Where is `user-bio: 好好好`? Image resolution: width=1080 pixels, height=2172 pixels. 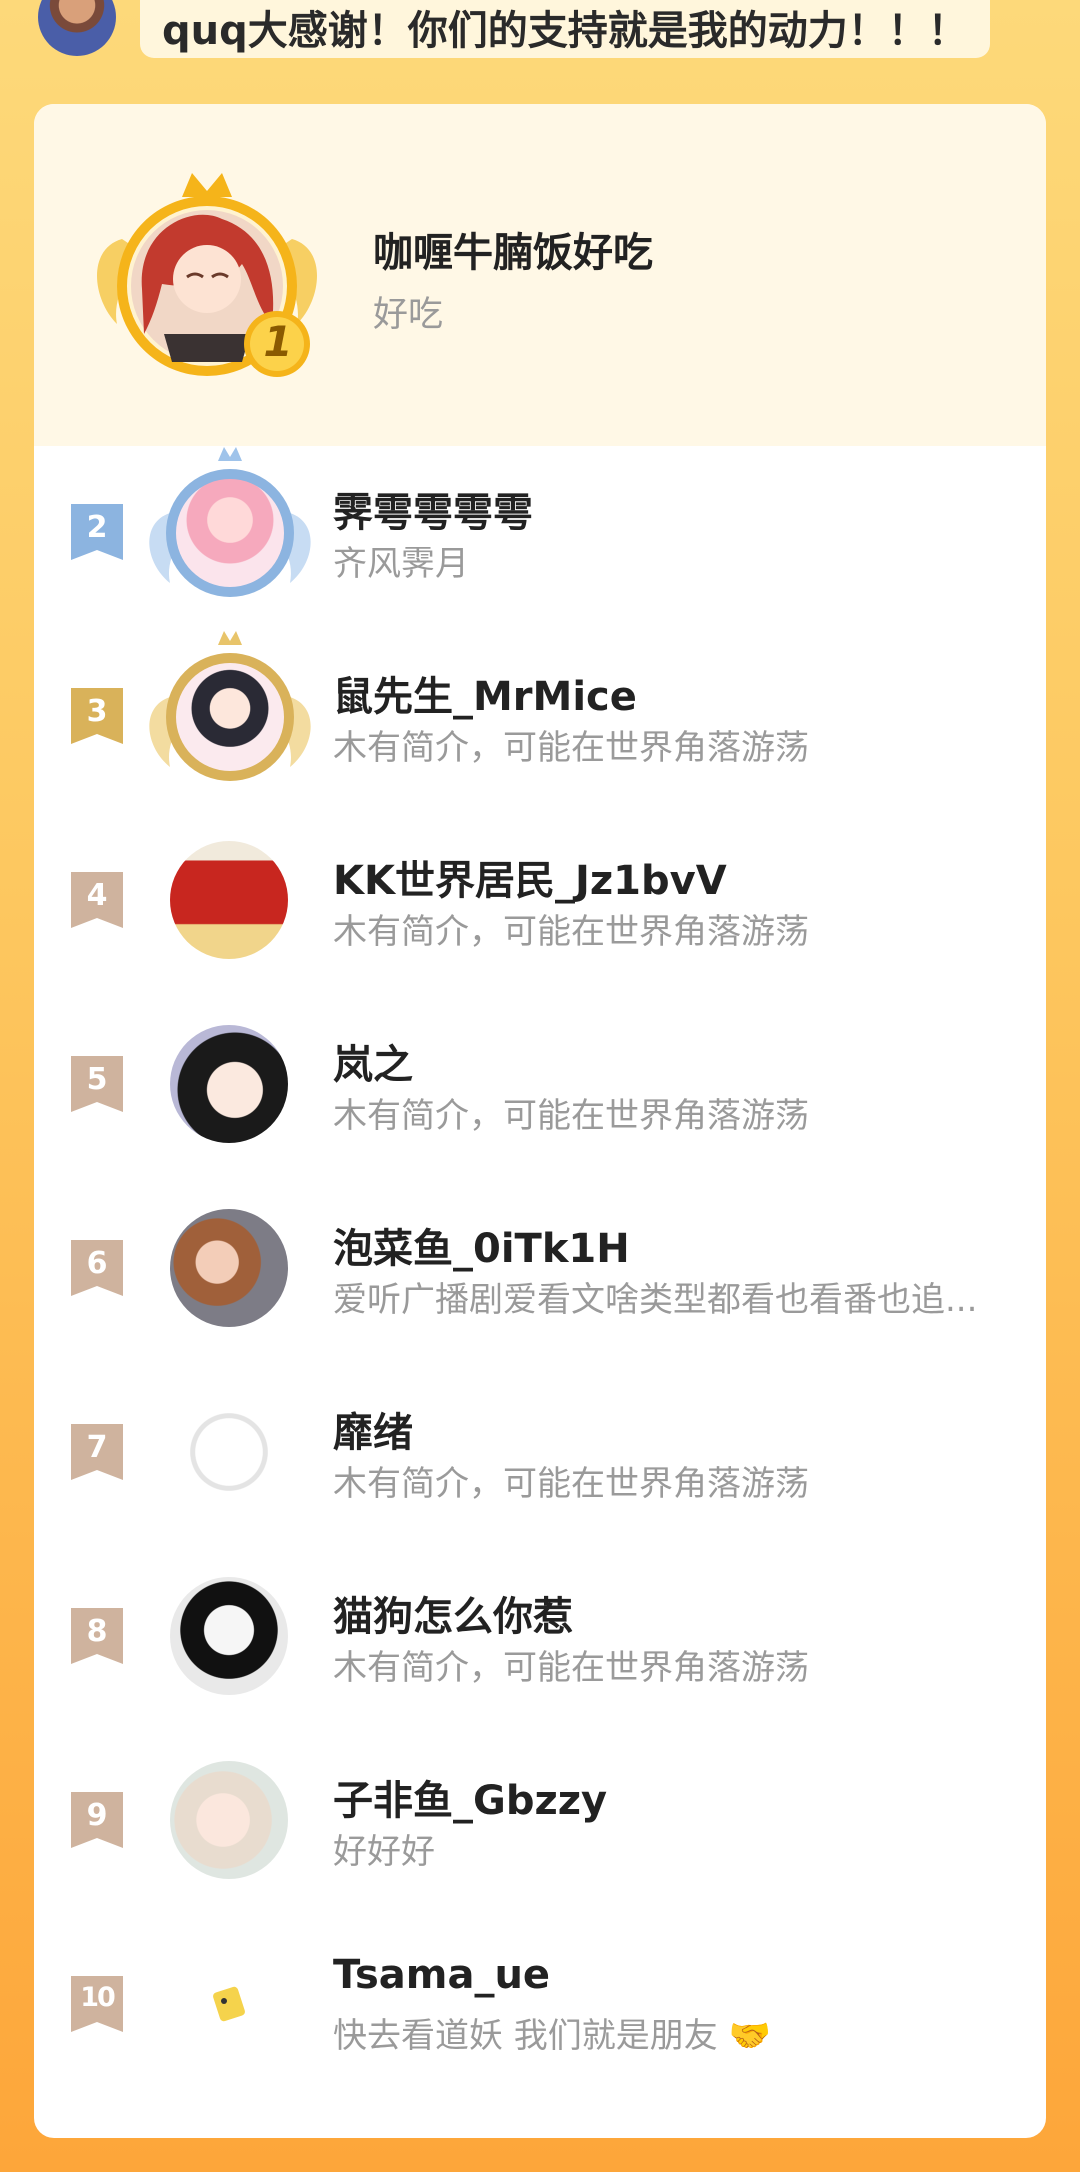
user-bio: 好好好 is located at coordinates (384, 1852).